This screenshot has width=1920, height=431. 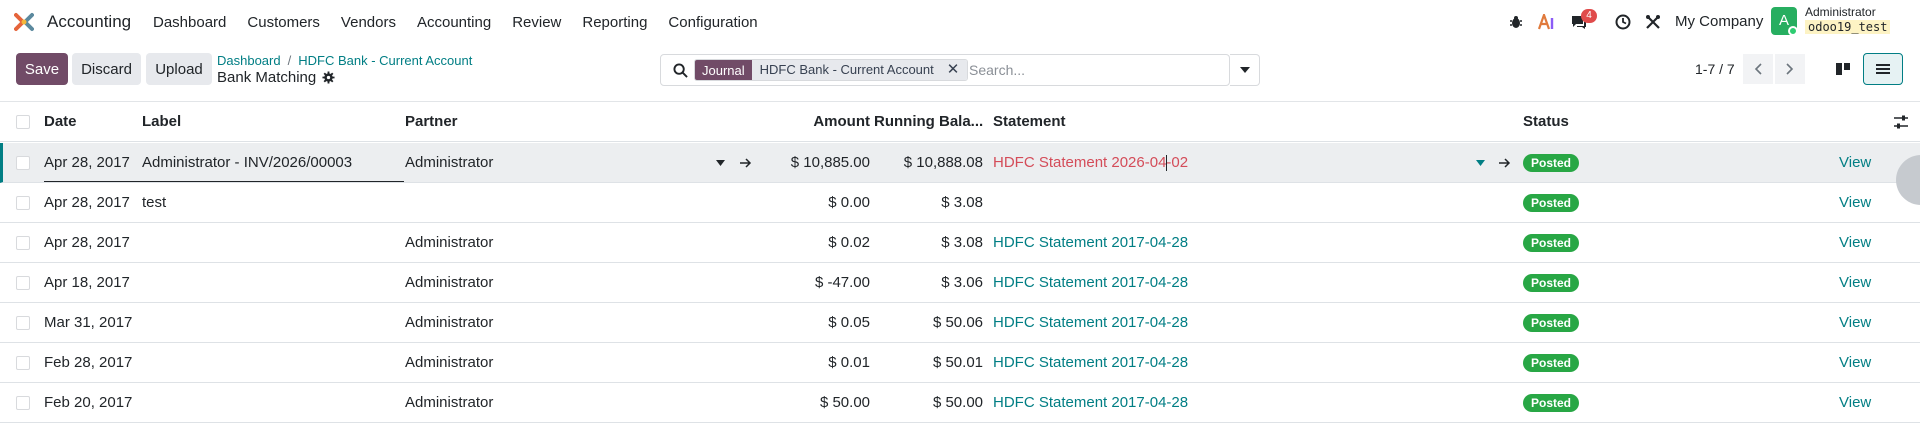 What do you see at coordinates (1901, 124) in the screenshot?
I see `settings-adjust-icon` at bounding box center [1901, 124].